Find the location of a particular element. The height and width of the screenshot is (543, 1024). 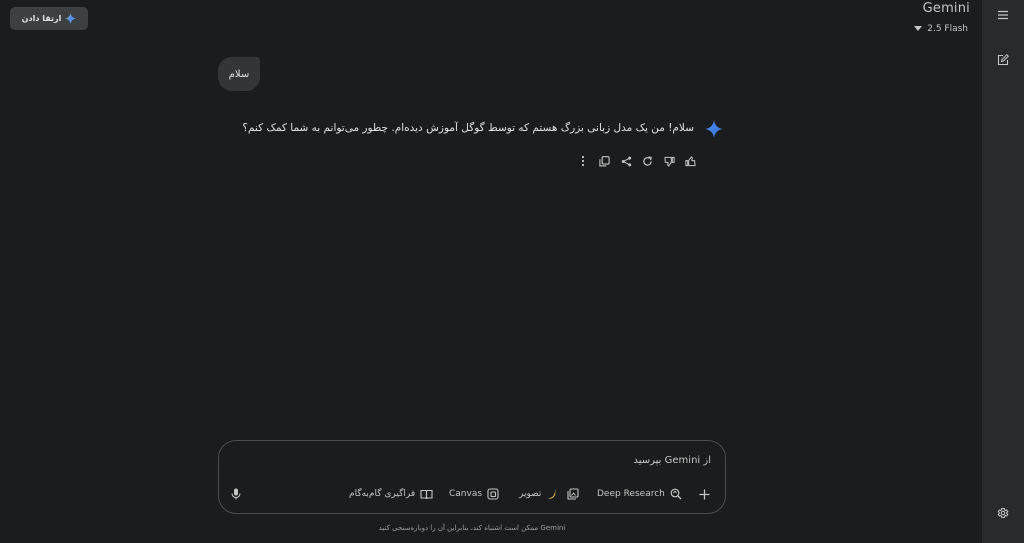

image-button: تصویر is located at coordinates (549, 494).